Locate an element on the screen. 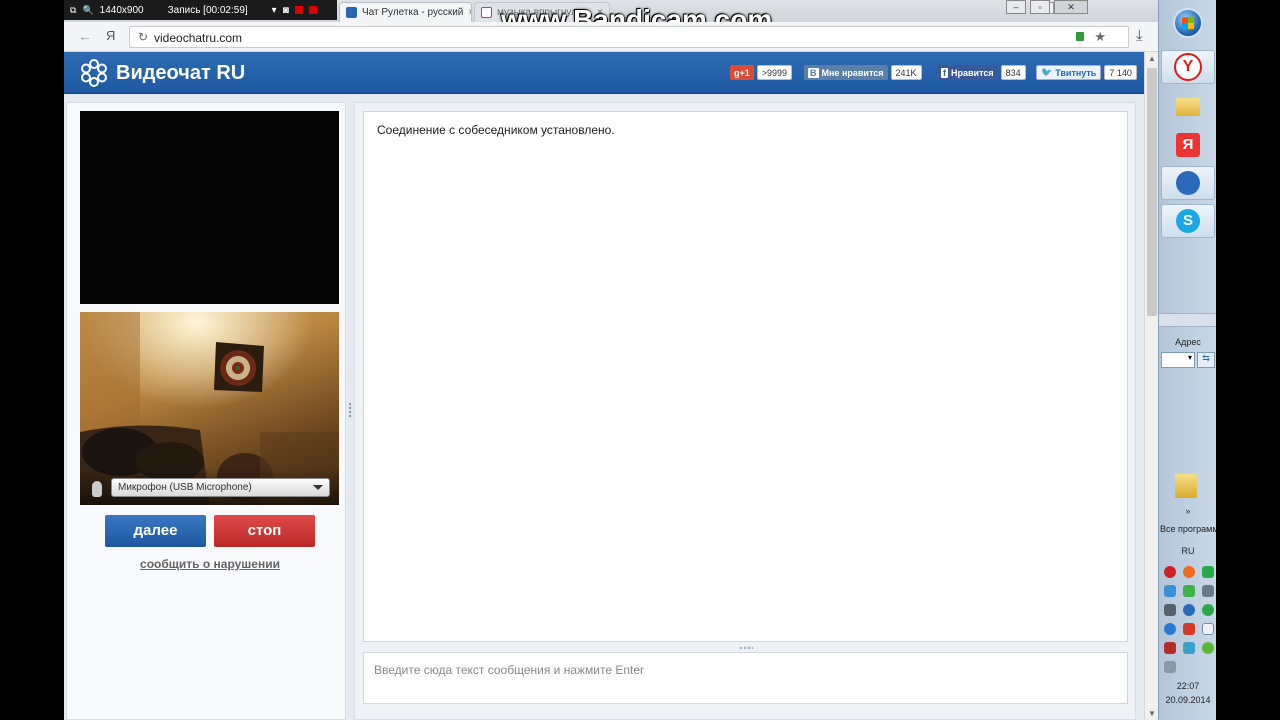 The height and width of the screenshot is (720, 1280). red-tray-icon is located at coordinates (1189, 629).